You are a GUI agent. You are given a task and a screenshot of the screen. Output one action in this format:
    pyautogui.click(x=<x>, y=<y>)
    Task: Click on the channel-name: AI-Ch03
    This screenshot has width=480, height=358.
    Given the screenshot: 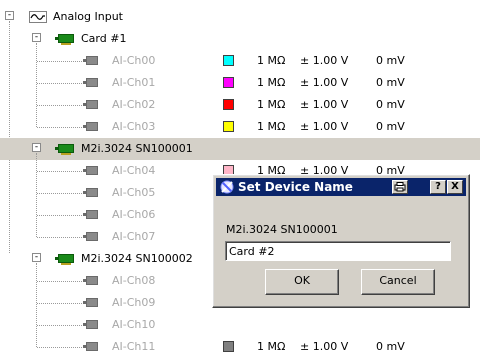 What is the action you would take?
    pyautogui.click(x=134, y=126)
    